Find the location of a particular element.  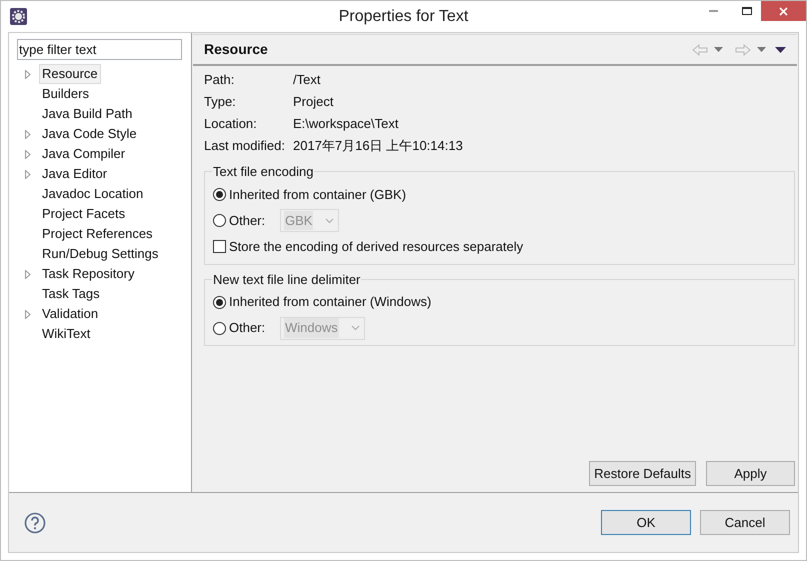

tree-item: Java Build Path is located at coordinates (87, 114).